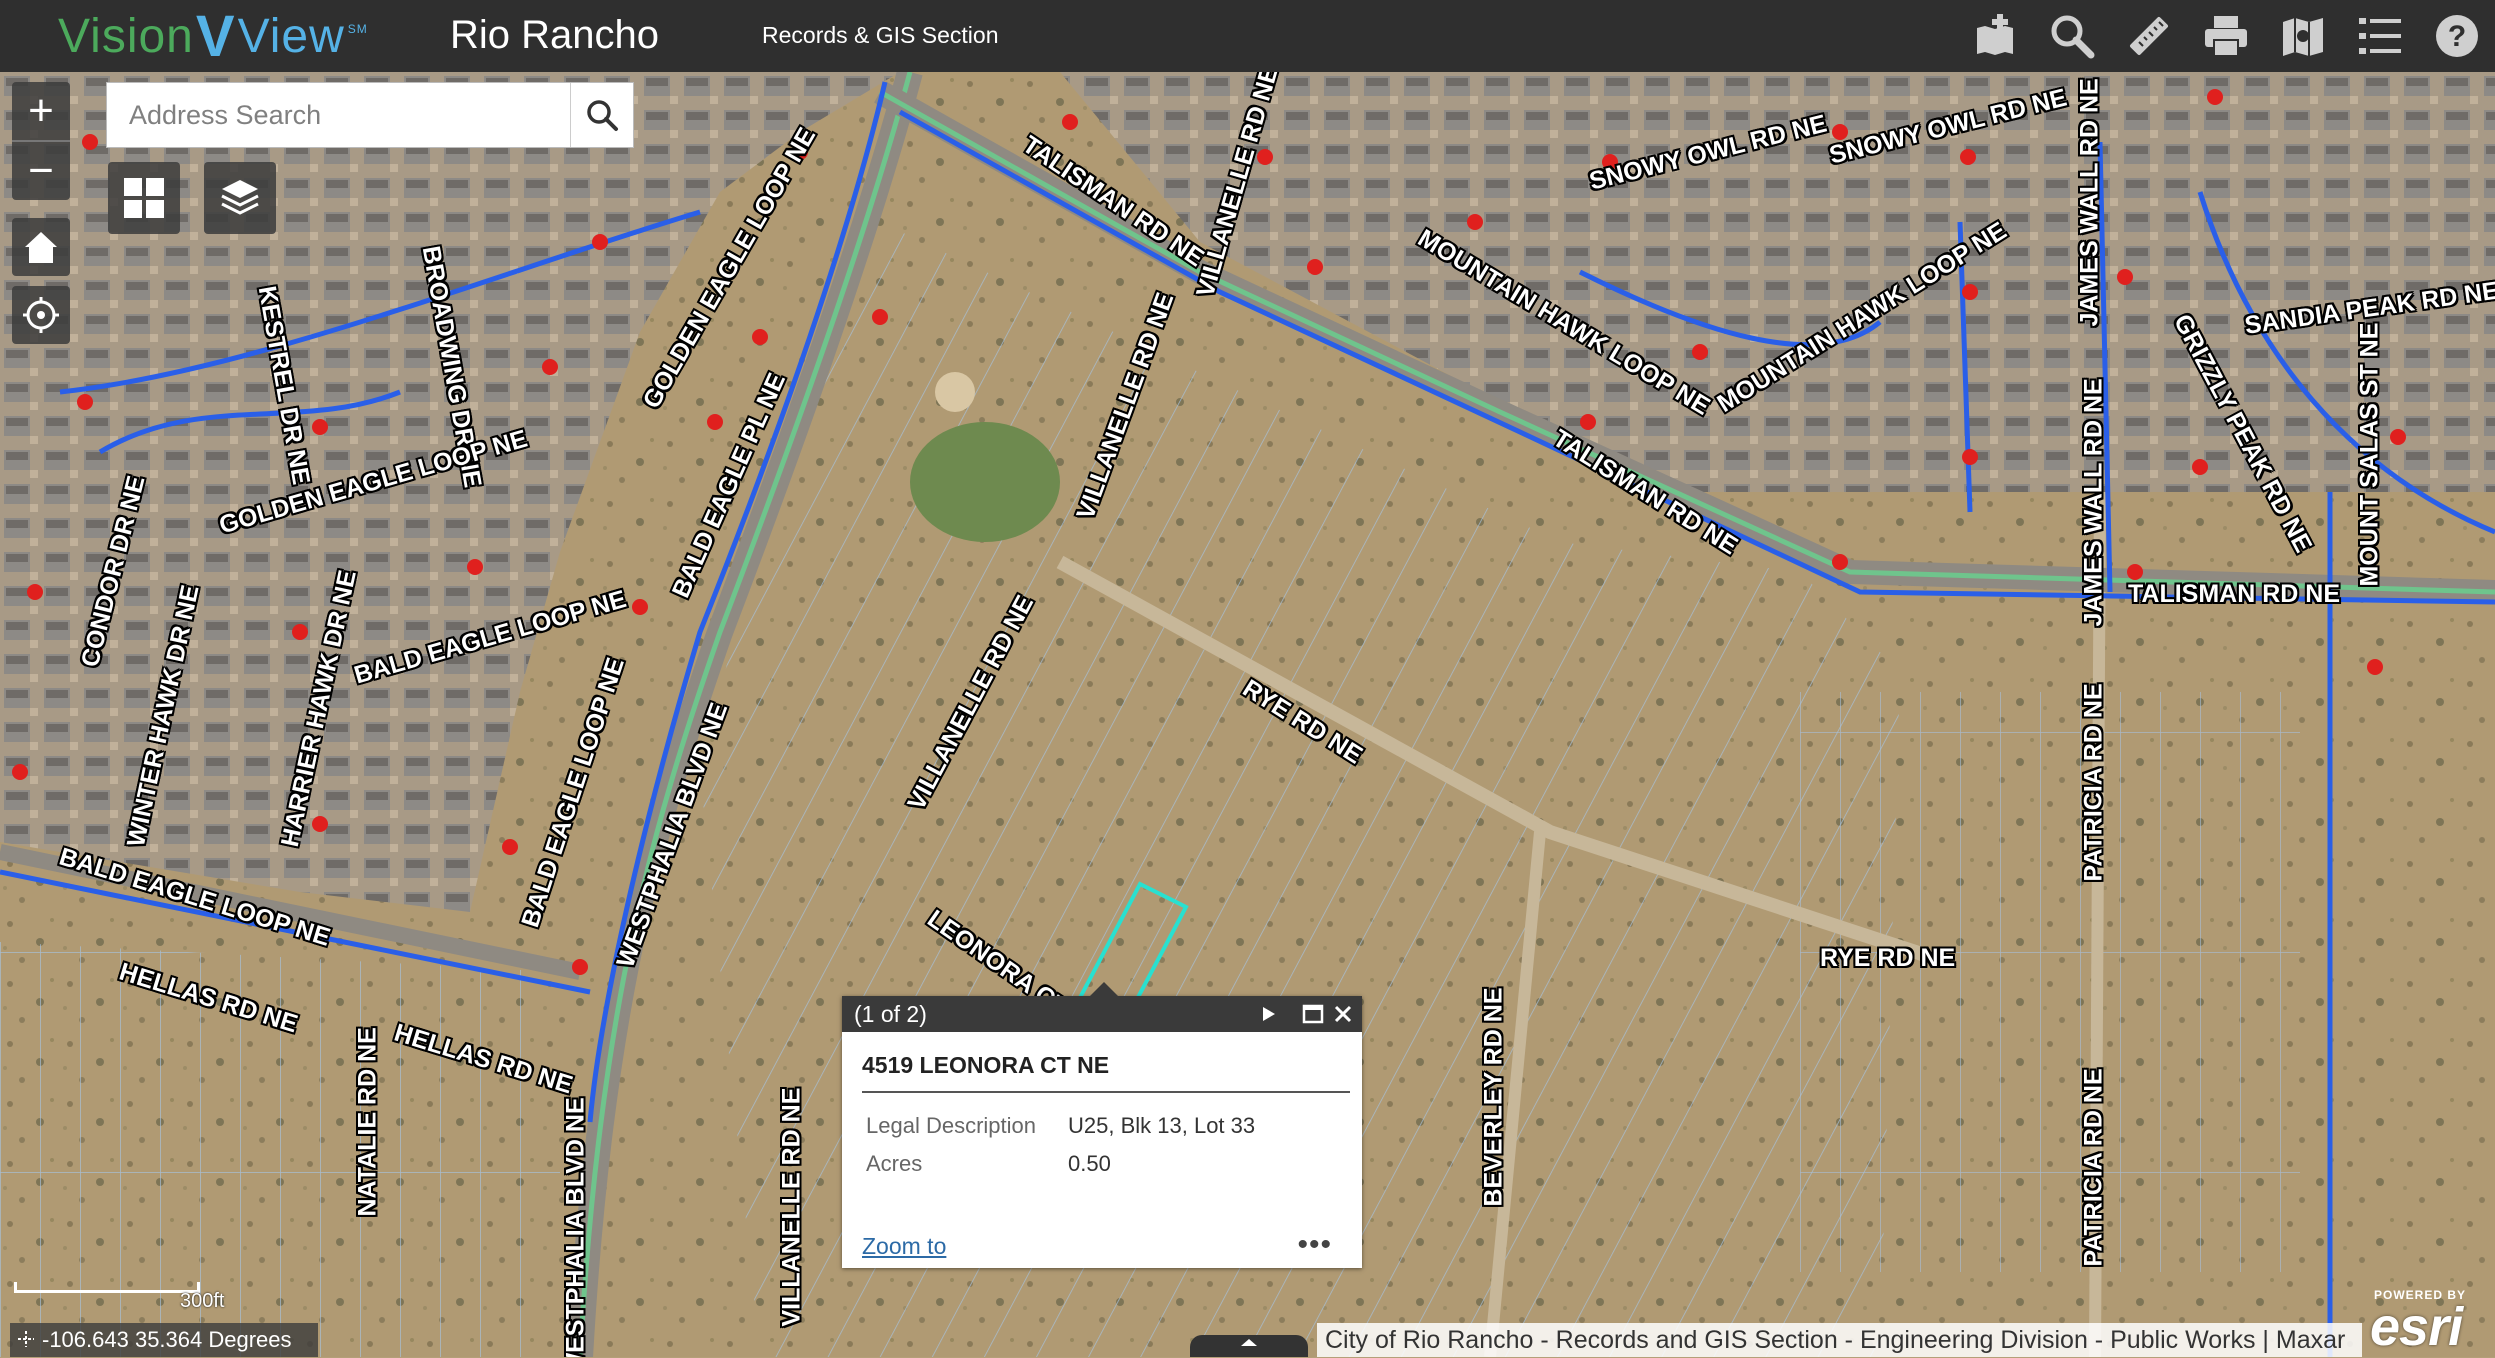 This screenshot has width=2495, height=1358. What do you see at coordinates (215, 36) in the screenshot?
I see `logo-v-mark: V` at bounding box center [215, 36].